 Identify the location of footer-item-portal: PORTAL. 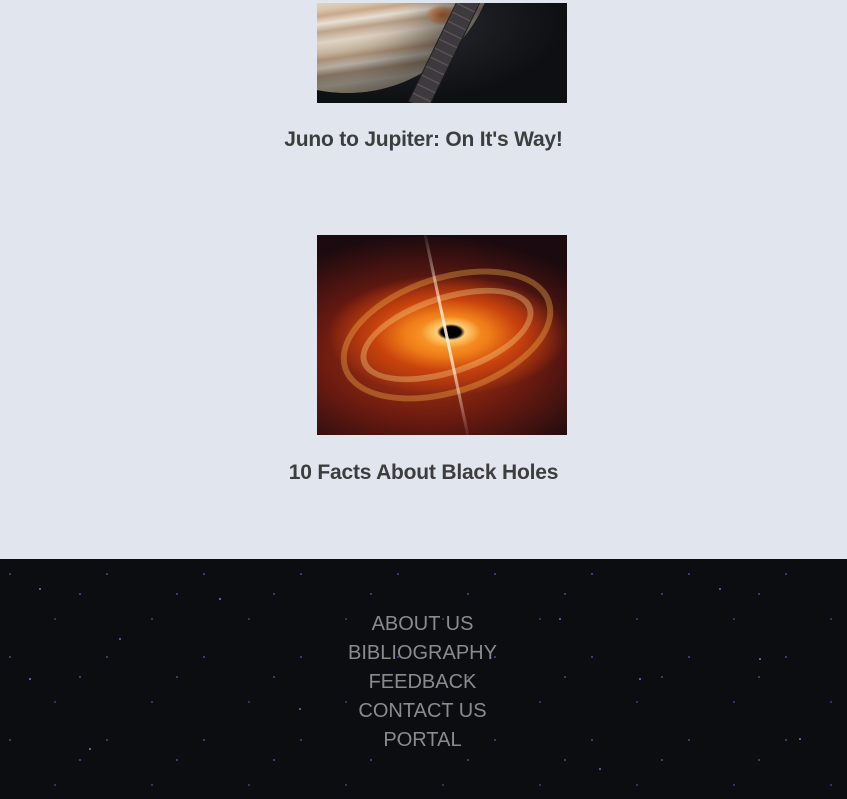
(423, 742).